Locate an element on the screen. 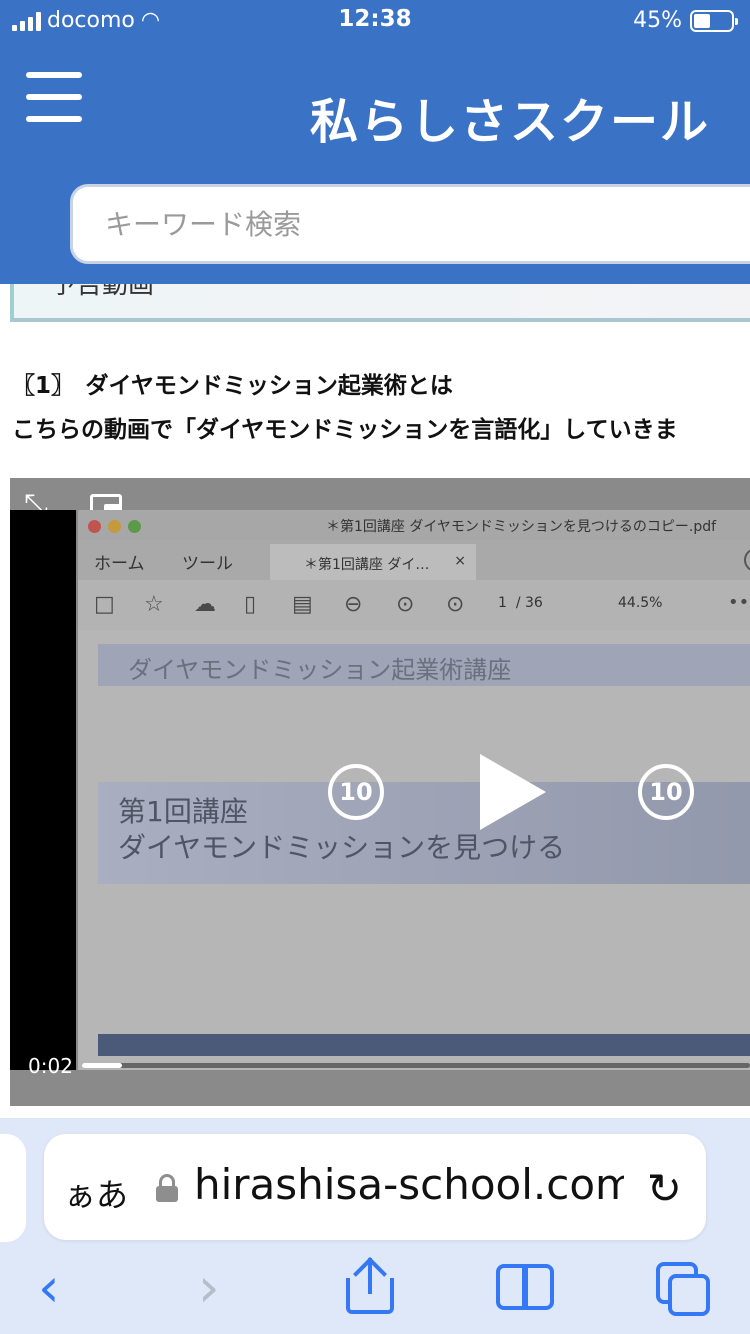 The height and width of the screenshot is (1334, 750). page-up-icon: ⊙ is located at coordinates (405, 604).